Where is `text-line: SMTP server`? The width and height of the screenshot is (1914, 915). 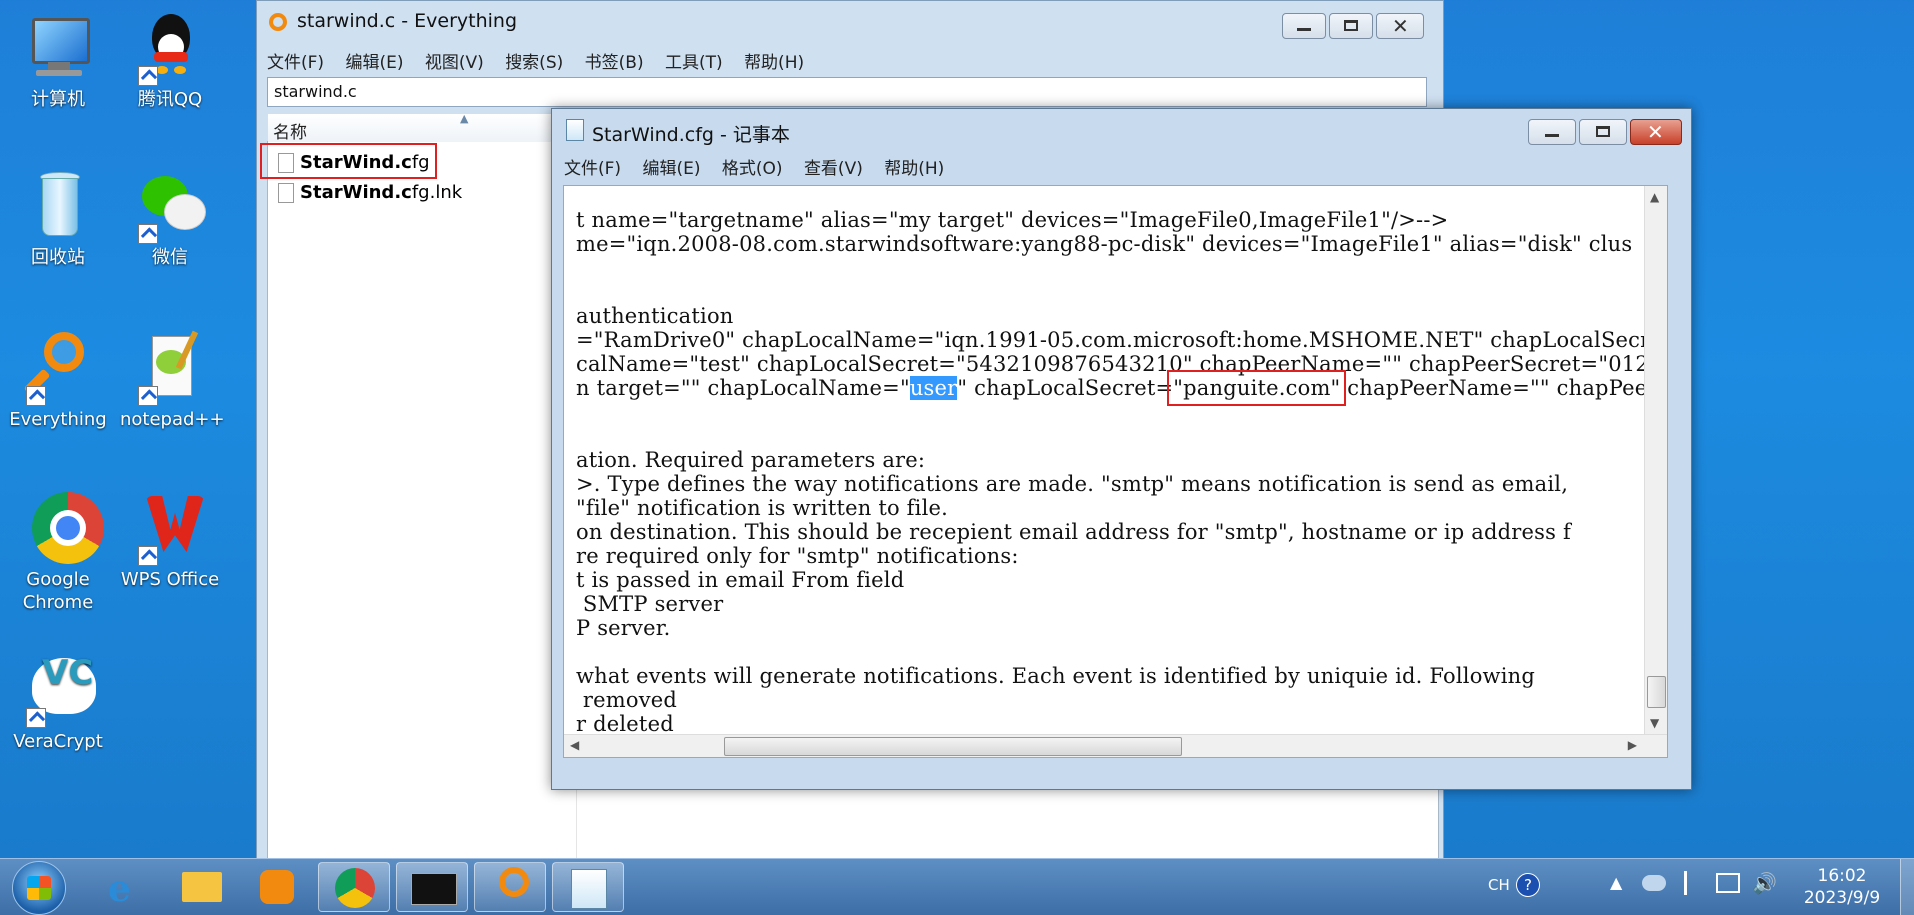 text-line: SMTP server is located at coordinates (650, 604).